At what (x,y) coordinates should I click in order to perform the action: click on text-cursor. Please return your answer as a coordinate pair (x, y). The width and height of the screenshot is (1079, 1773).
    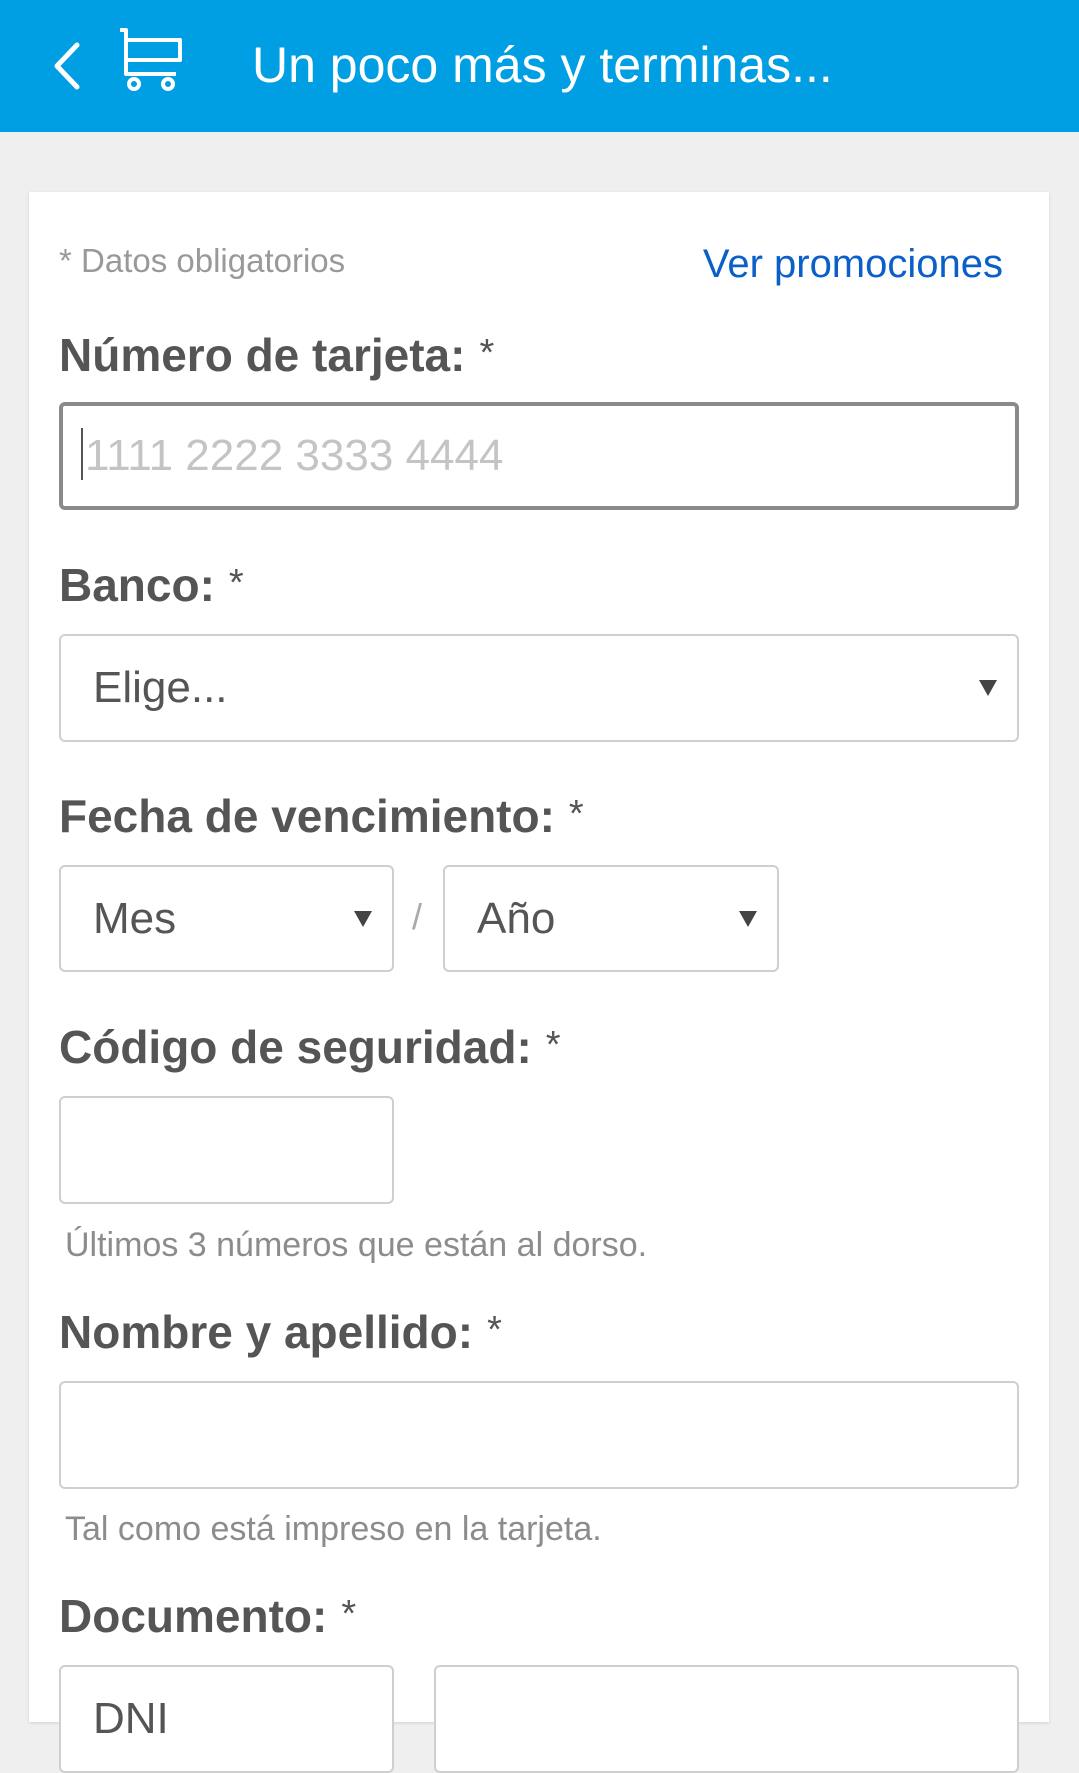
    Looking at the image, I should click on (82, 454).